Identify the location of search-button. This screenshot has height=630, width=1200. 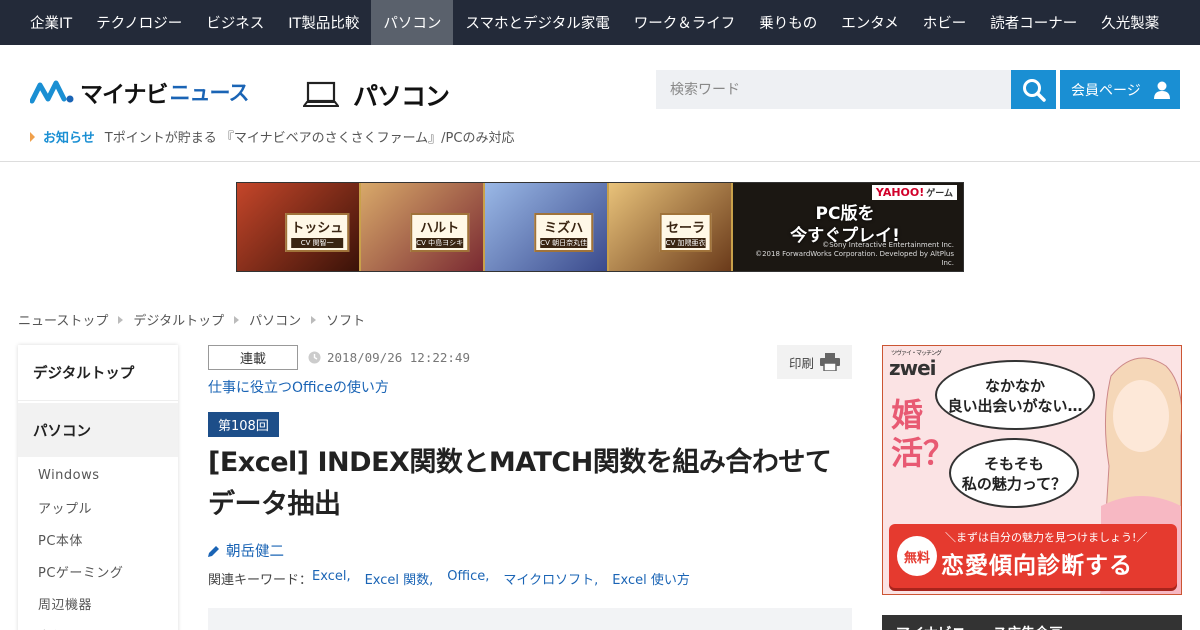
(1033, 89).